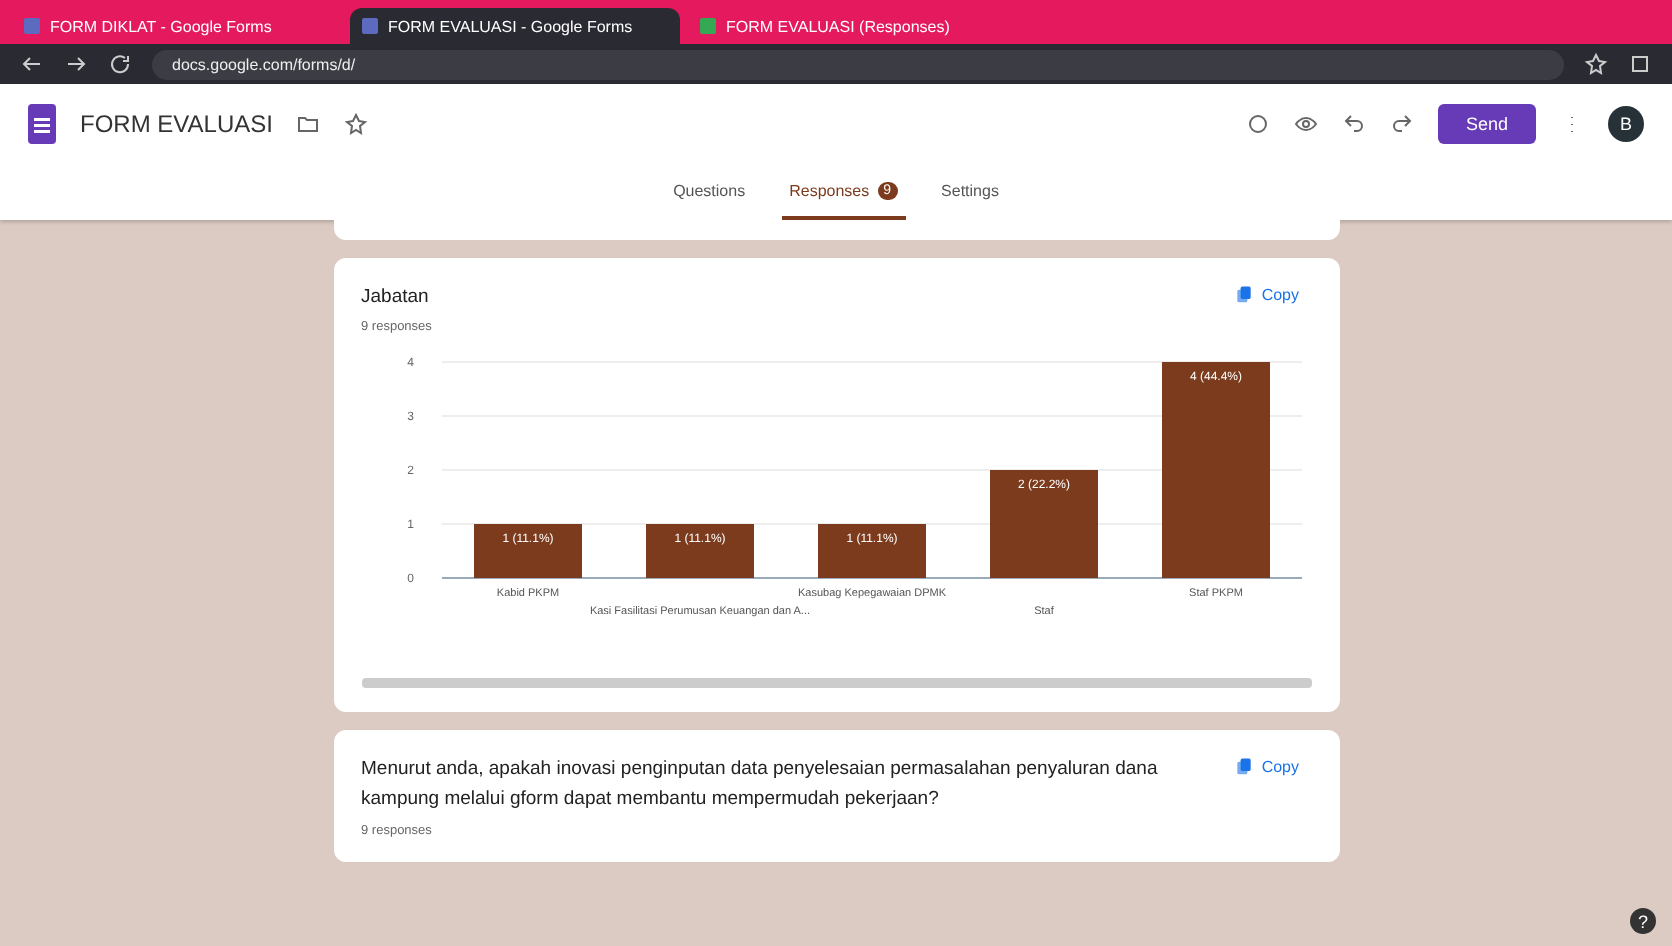  What do you see at coordinates (836, 683) in the screenshot?
I see `scrollbar` at bounding box center [836, 683].